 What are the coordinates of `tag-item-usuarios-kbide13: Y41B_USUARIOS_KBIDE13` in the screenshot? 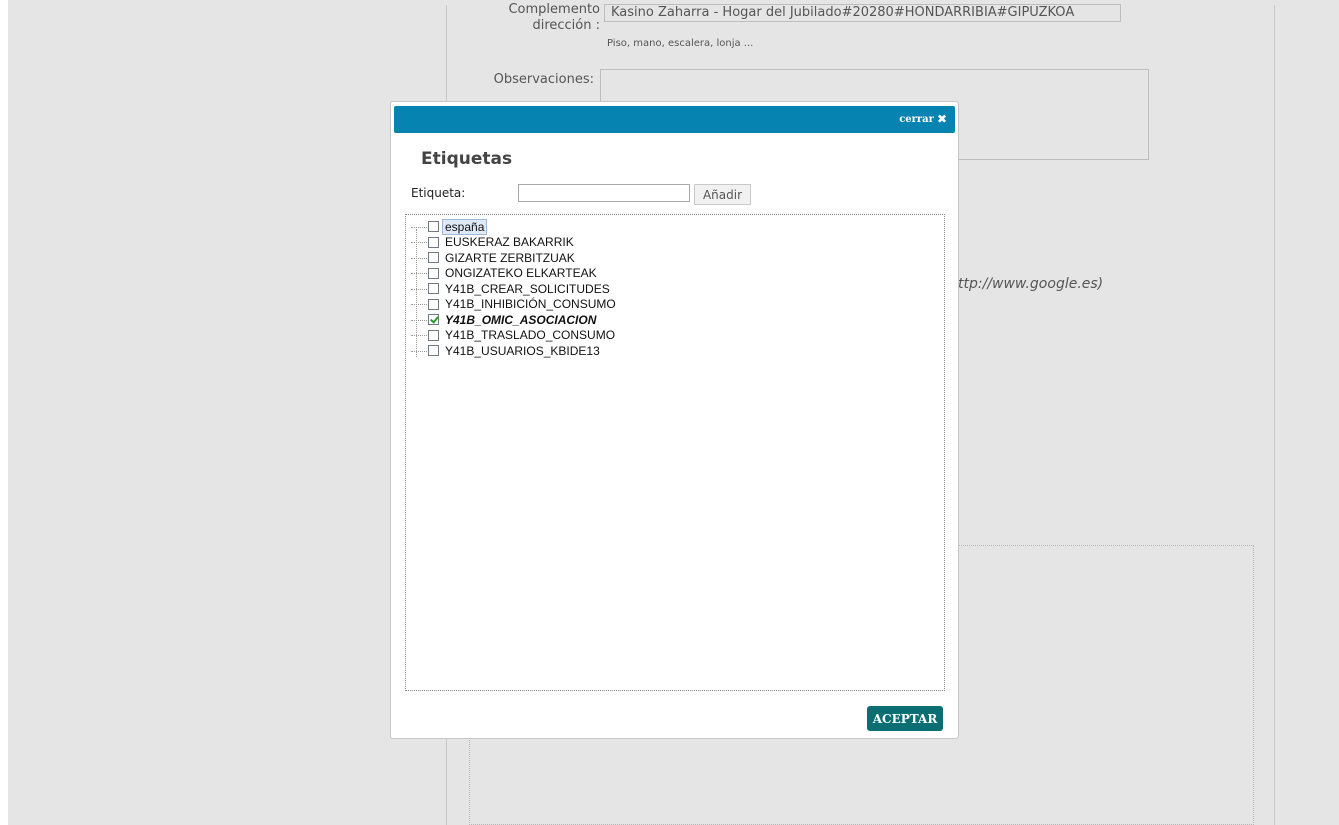 It's located at (513, 351).